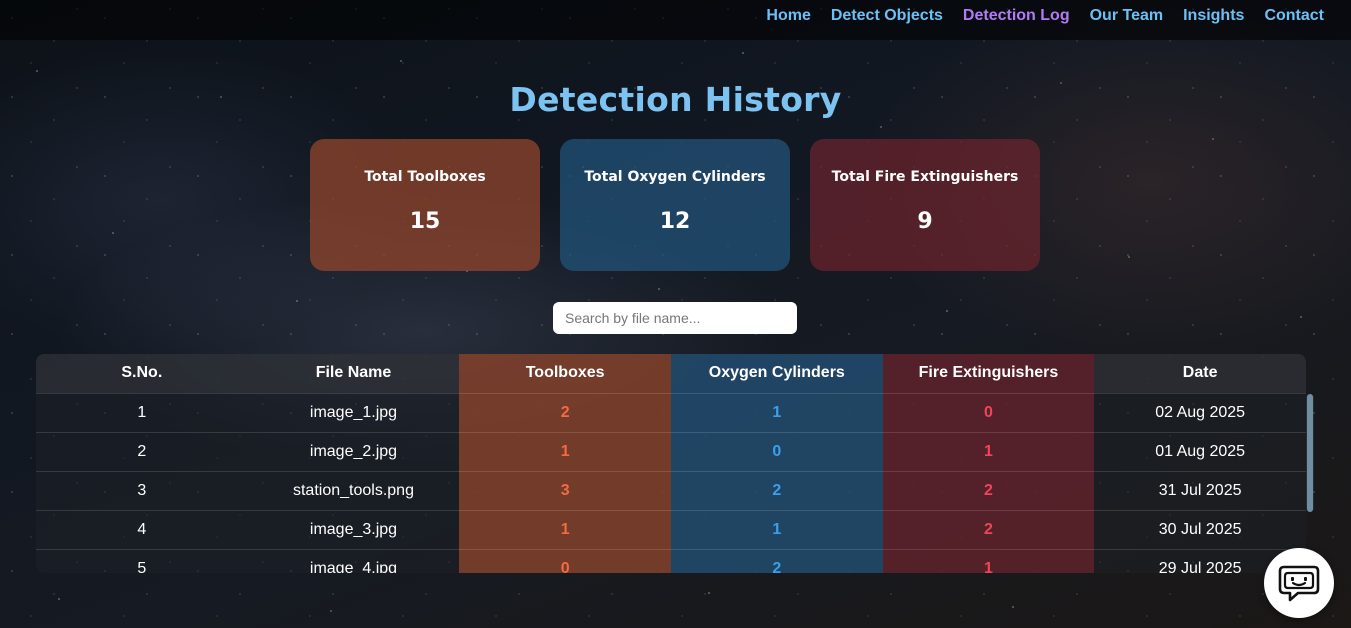  Describe the element at coordinates (353, 373) in the screenshot. I see `header-file-name: File Name` at that location.